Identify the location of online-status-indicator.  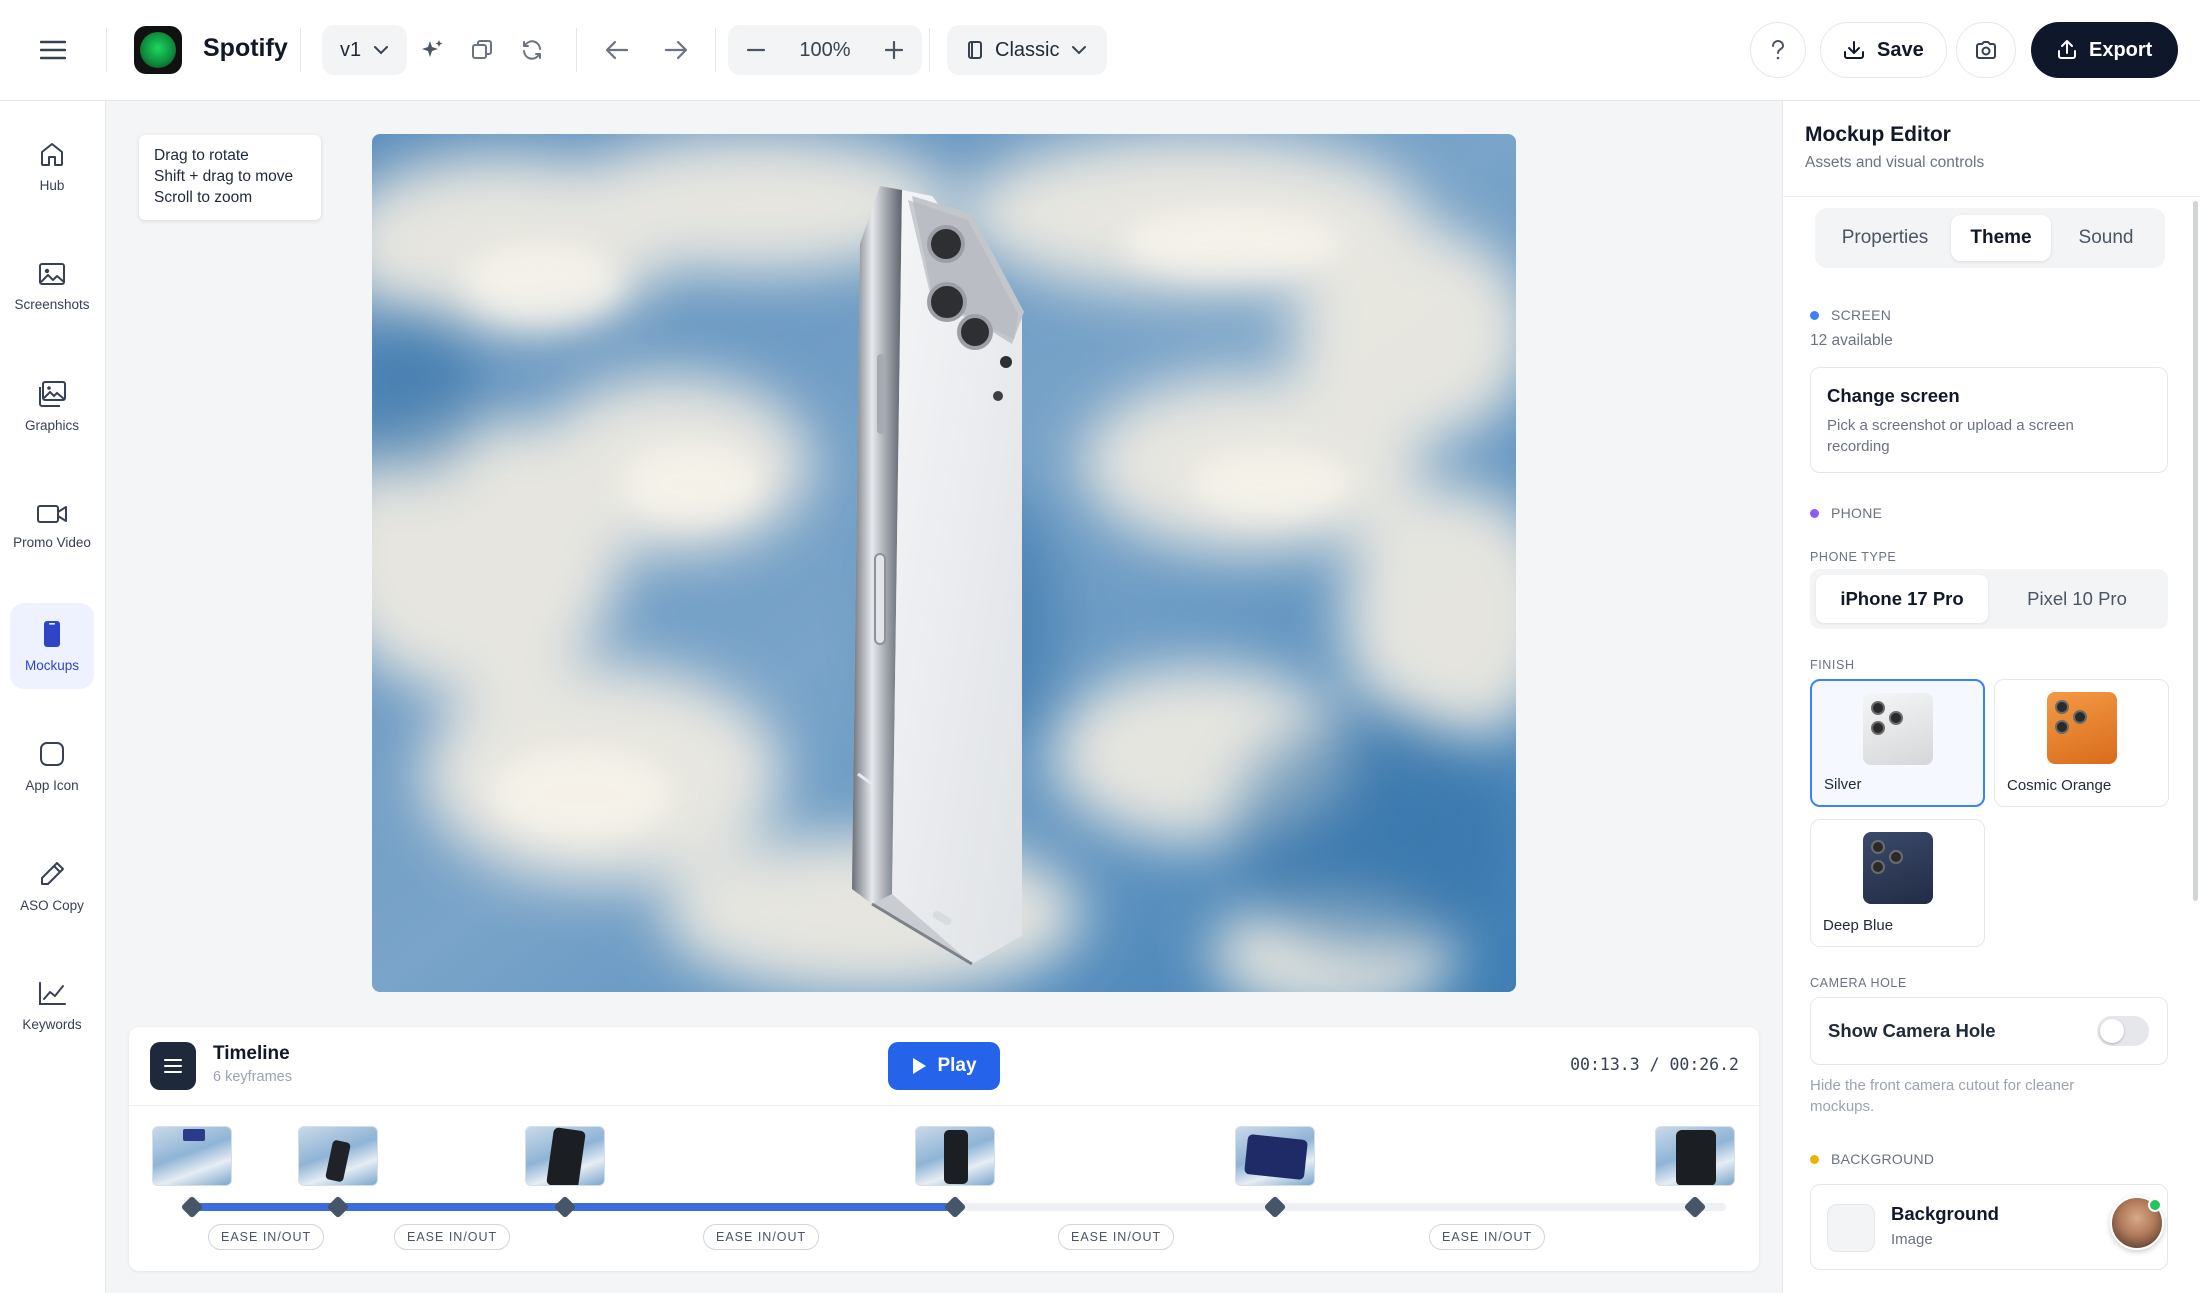
(2155, 1205).